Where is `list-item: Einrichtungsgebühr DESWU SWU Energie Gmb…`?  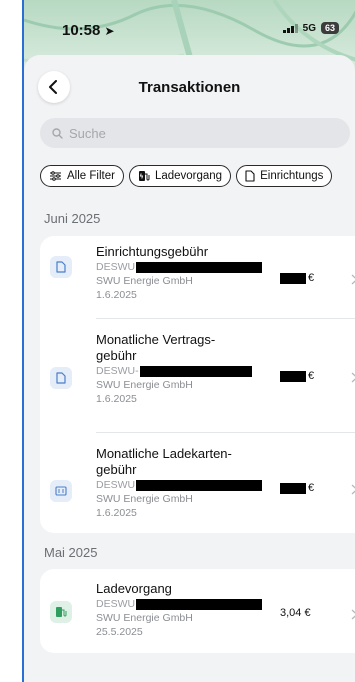
list-item: Einrichtungsgebühr DESWU SWU Energie Gmb… is located at coordinates (197, 270).